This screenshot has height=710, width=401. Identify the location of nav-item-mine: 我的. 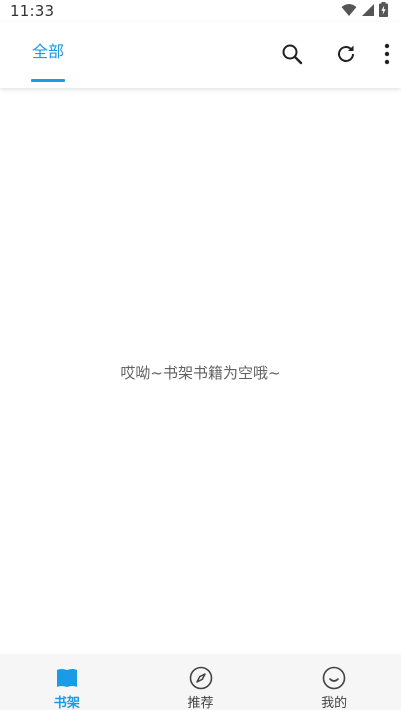
(334, 682).